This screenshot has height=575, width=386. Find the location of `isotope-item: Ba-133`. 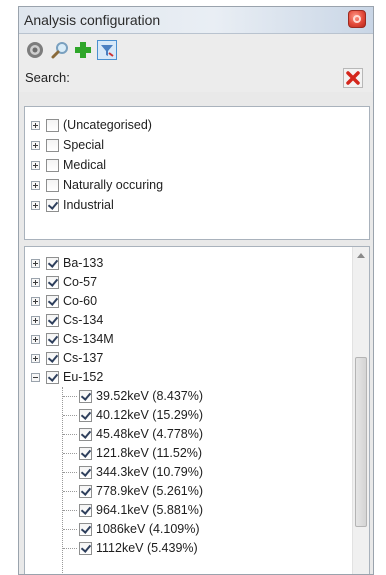

isotope-item: Ba-133 is located at coordinates (67, 263).